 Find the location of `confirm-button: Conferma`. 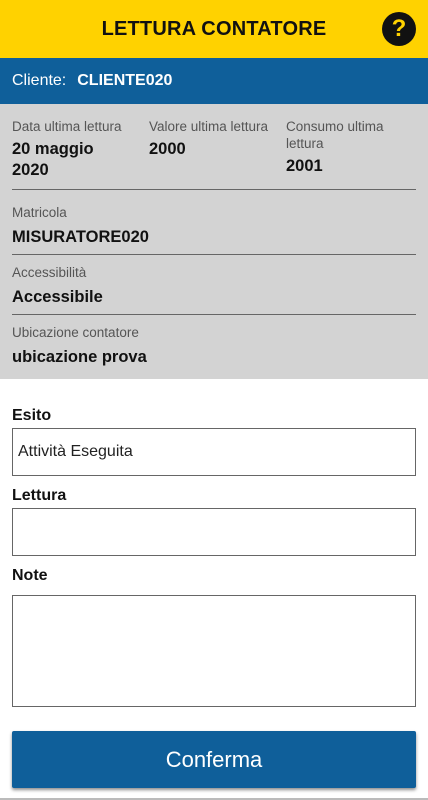

confirm-button: Conferma is located at coordinates (214, 759).